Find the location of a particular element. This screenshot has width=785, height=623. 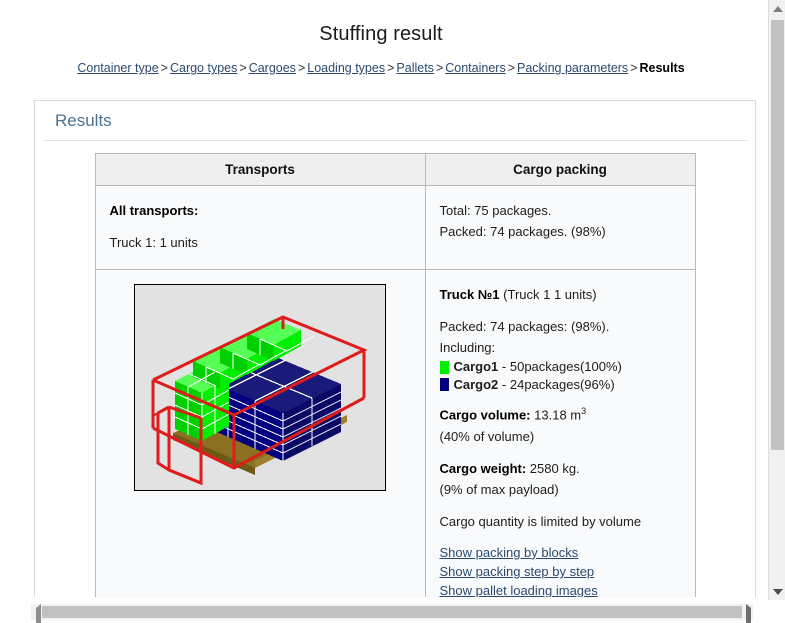

cargo1-detail: - 50packages(100%) is located at coordinates (561, 367).